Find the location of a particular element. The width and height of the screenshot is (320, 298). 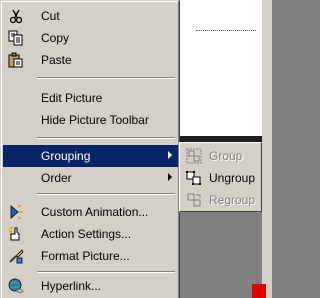

submenu-item-group: Group is located at coordinates (221, 156).